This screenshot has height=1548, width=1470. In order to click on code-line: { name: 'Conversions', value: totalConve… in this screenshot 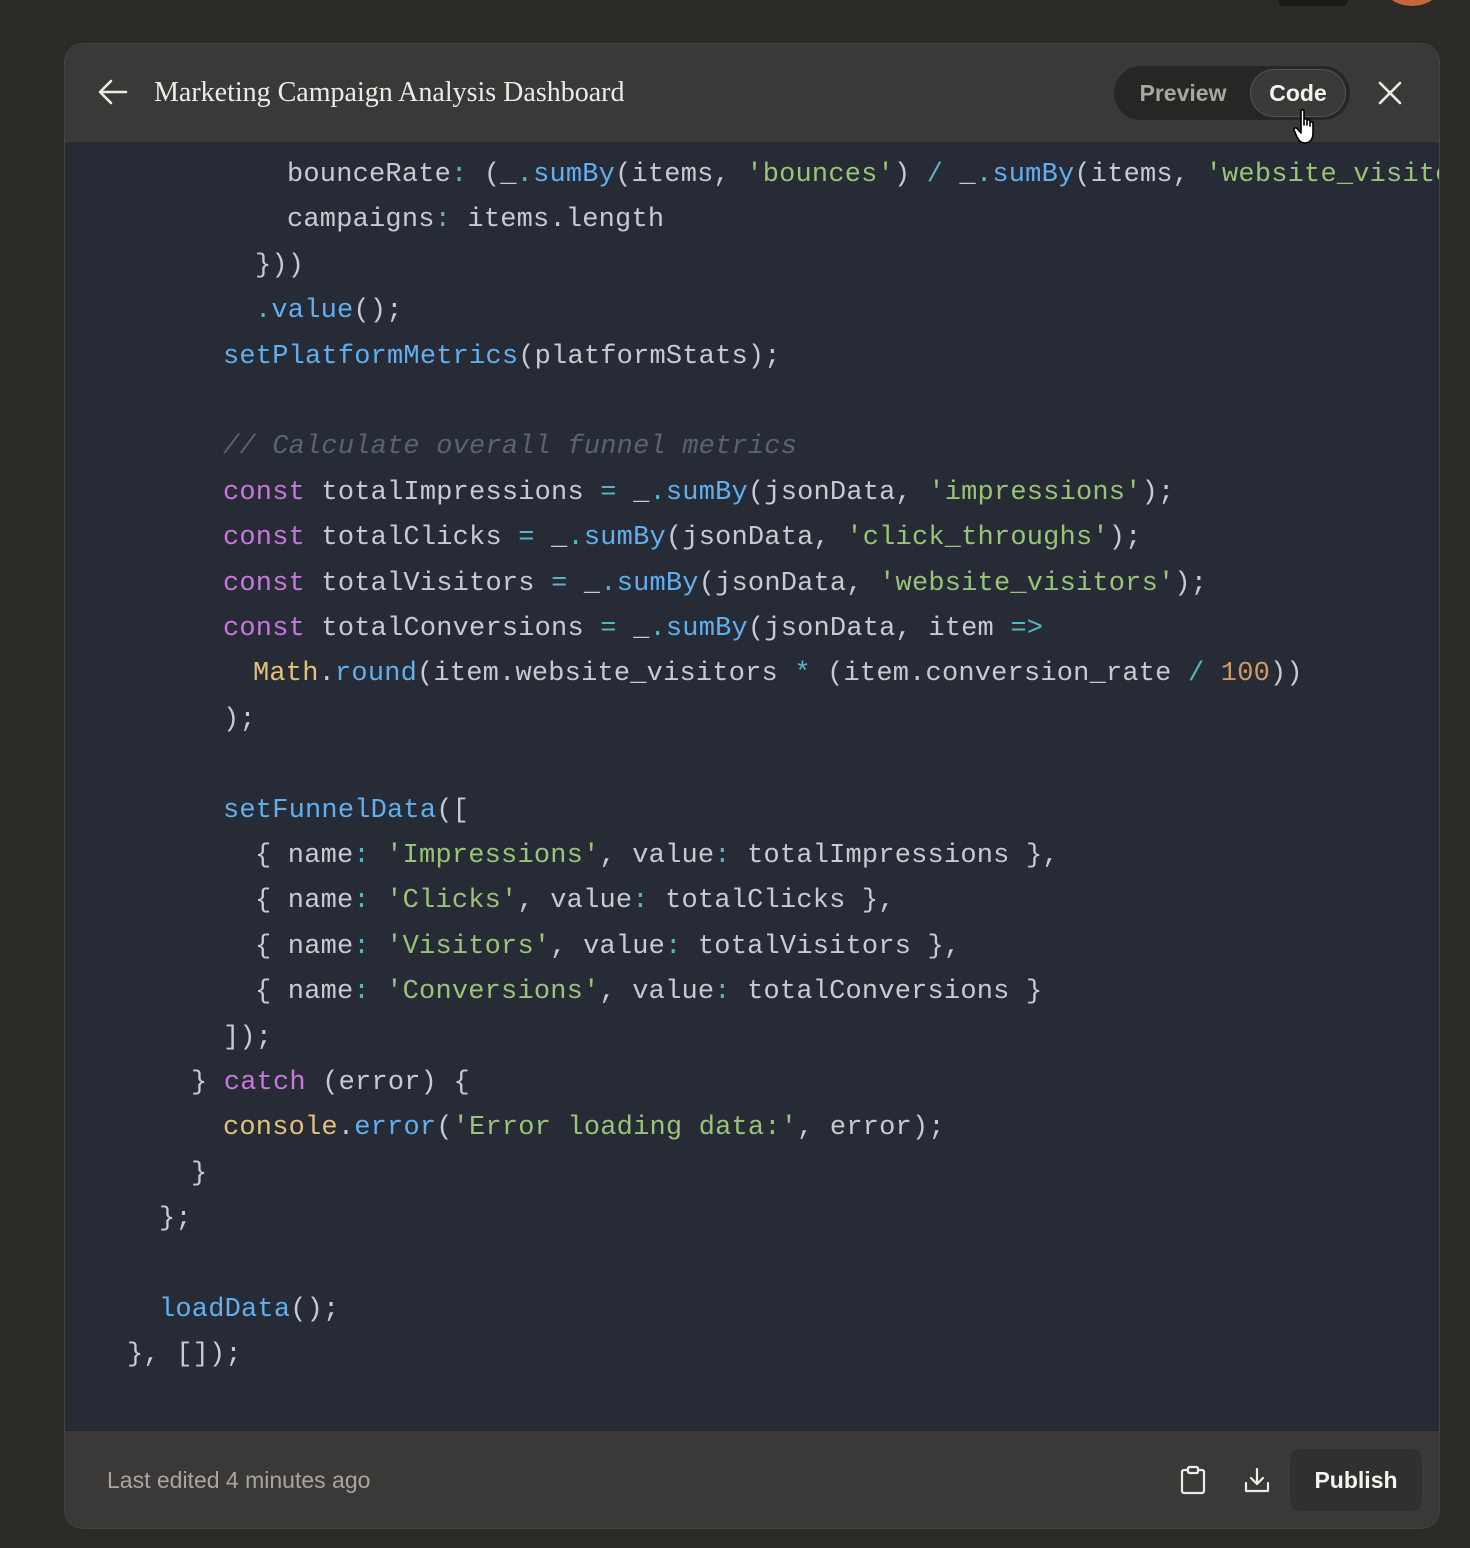, I will do `click(648, 992)`.